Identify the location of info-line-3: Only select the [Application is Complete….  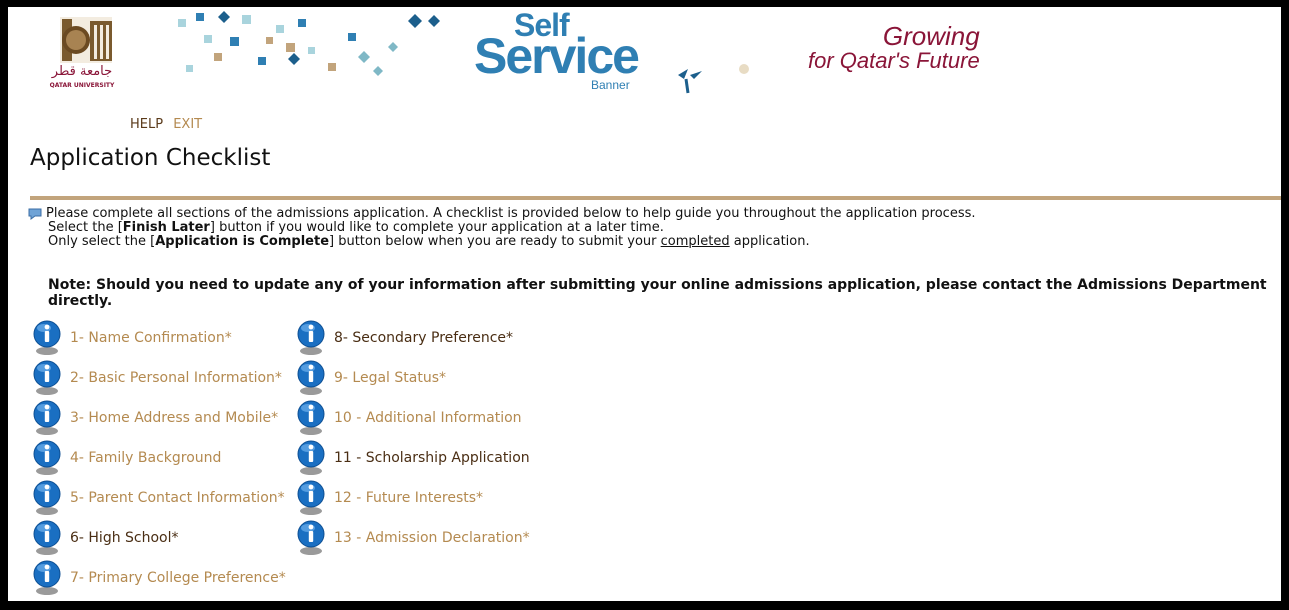
(429, 241).